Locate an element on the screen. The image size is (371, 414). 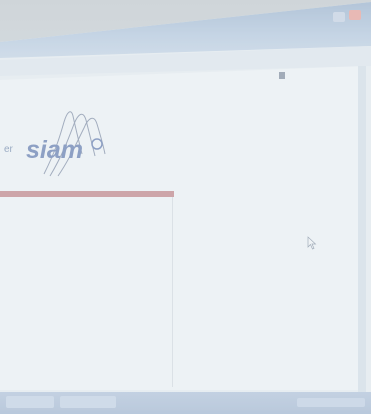
content-card-border is located at coordinates (172, 292).